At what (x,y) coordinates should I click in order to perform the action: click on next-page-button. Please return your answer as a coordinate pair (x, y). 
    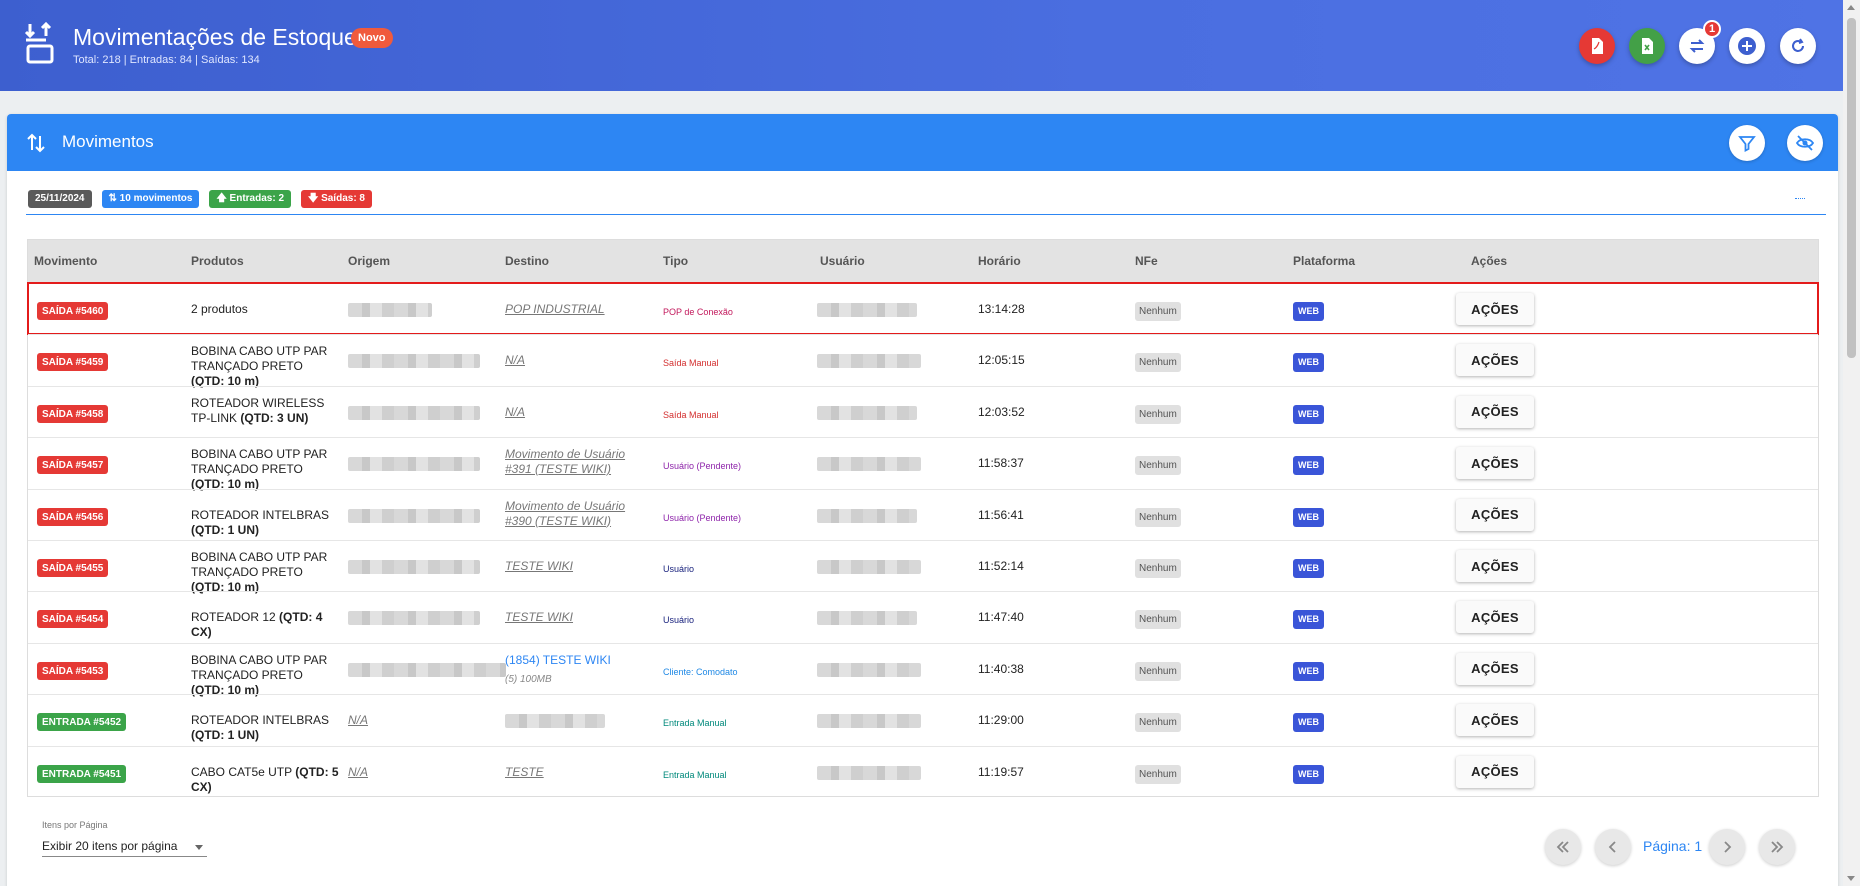
    Looking at the image, I should click on (1727, 847).